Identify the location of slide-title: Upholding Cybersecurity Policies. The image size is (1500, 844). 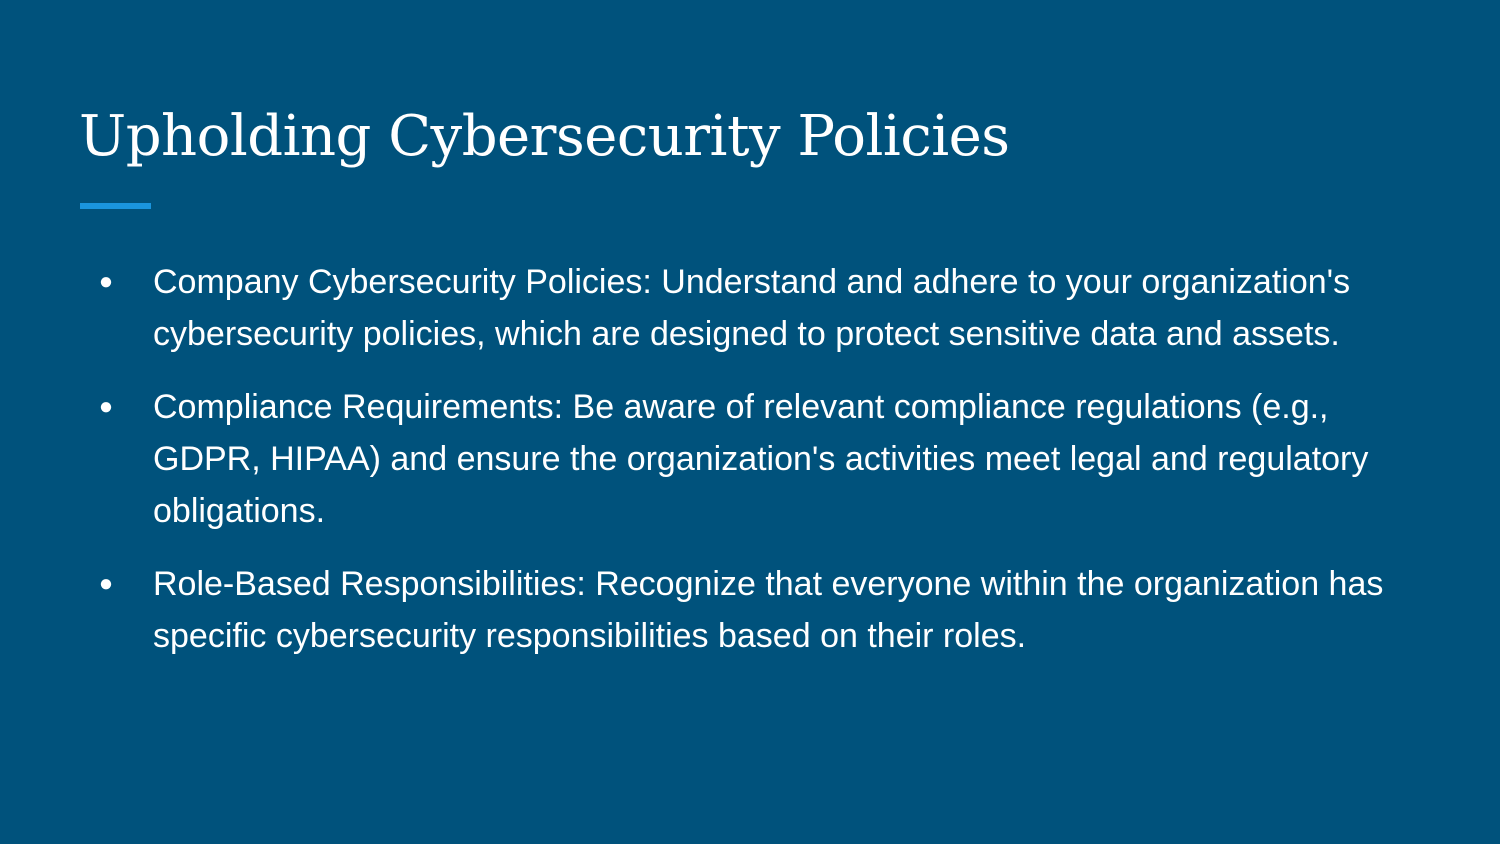
(544, 136).